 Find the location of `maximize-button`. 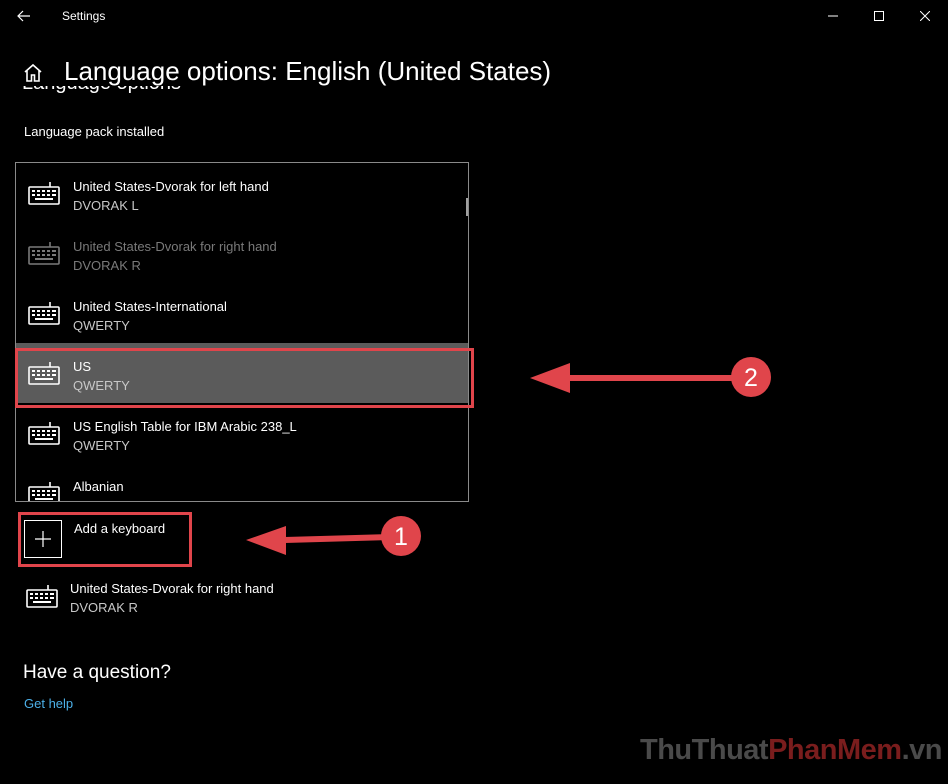

maximize-button is located at coordinates (879, 16).